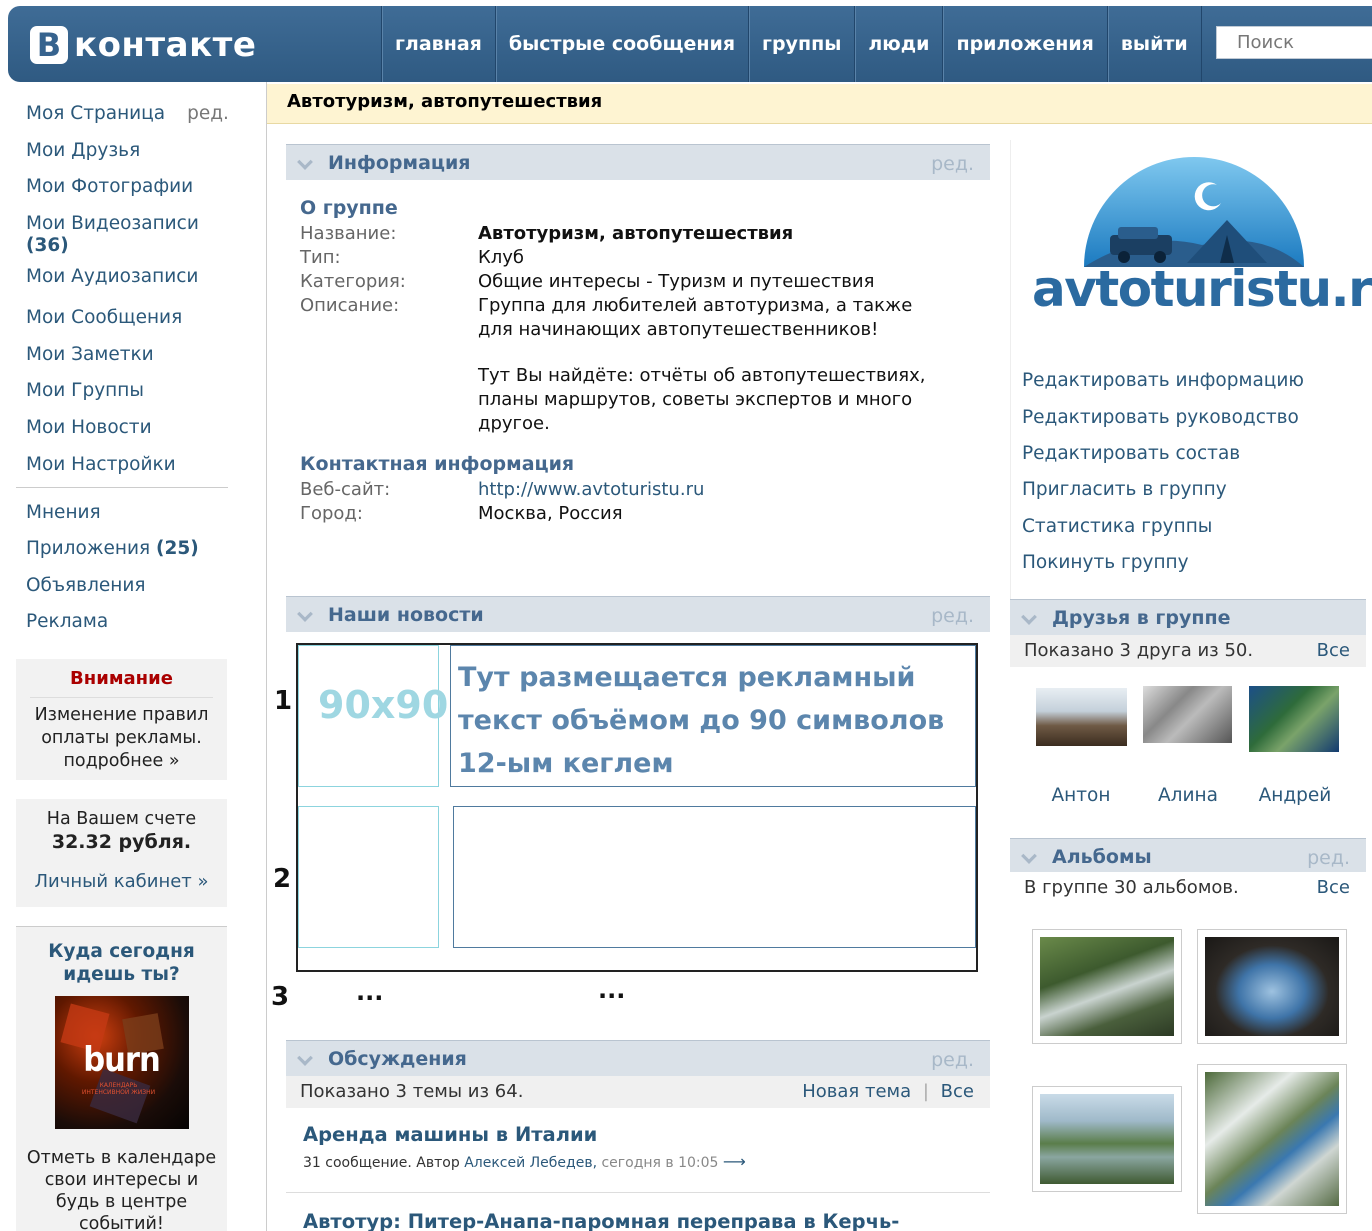 Image resolution: width=1372 pixels, height=1231 pixels. I want to click on info-row-name: Название: Автотуризм, автопутешествия, so click(640, 234).